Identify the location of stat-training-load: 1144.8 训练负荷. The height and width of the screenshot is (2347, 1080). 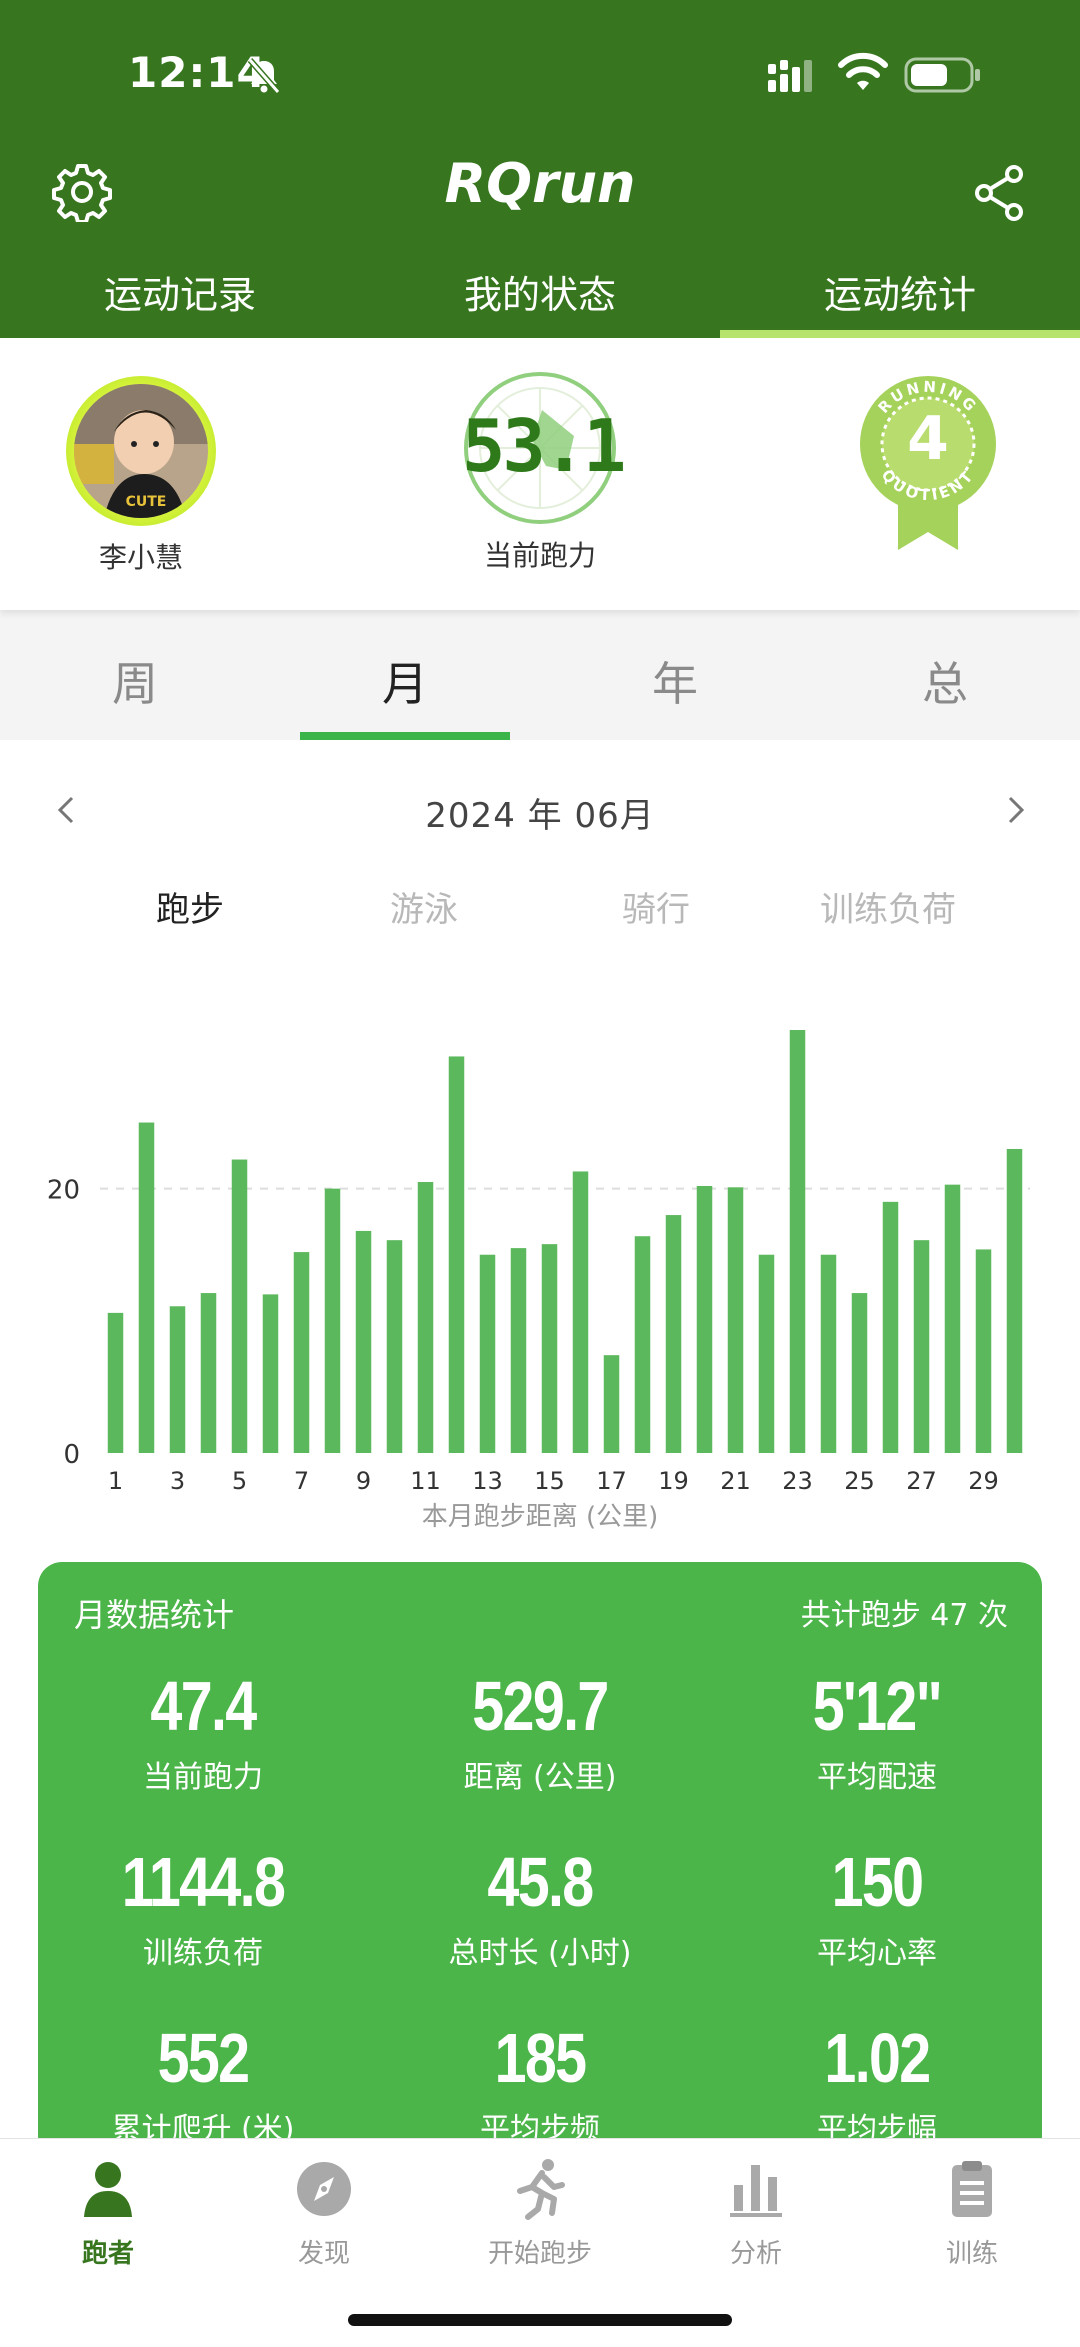
(203, 1907).